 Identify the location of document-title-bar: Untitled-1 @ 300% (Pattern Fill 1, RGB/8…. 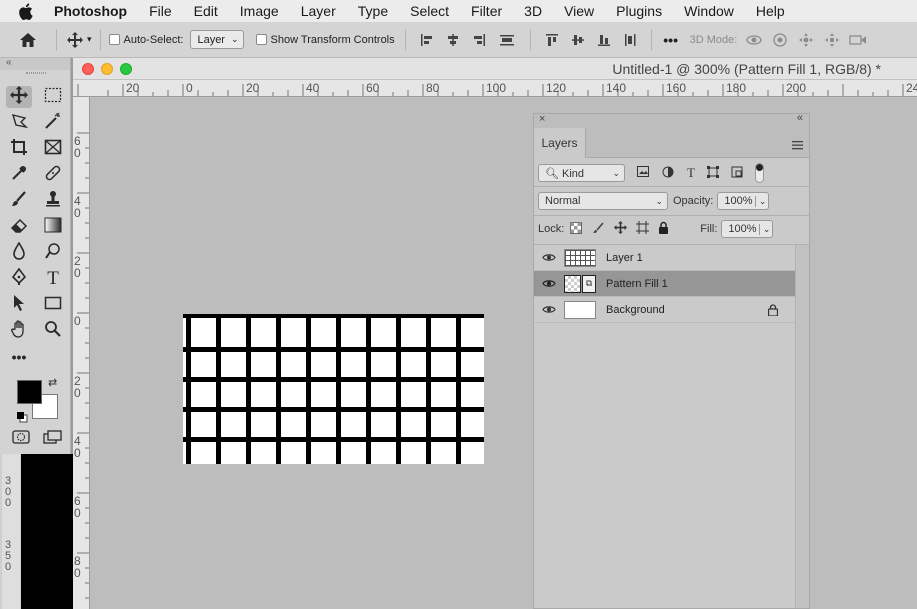
(495, 69).